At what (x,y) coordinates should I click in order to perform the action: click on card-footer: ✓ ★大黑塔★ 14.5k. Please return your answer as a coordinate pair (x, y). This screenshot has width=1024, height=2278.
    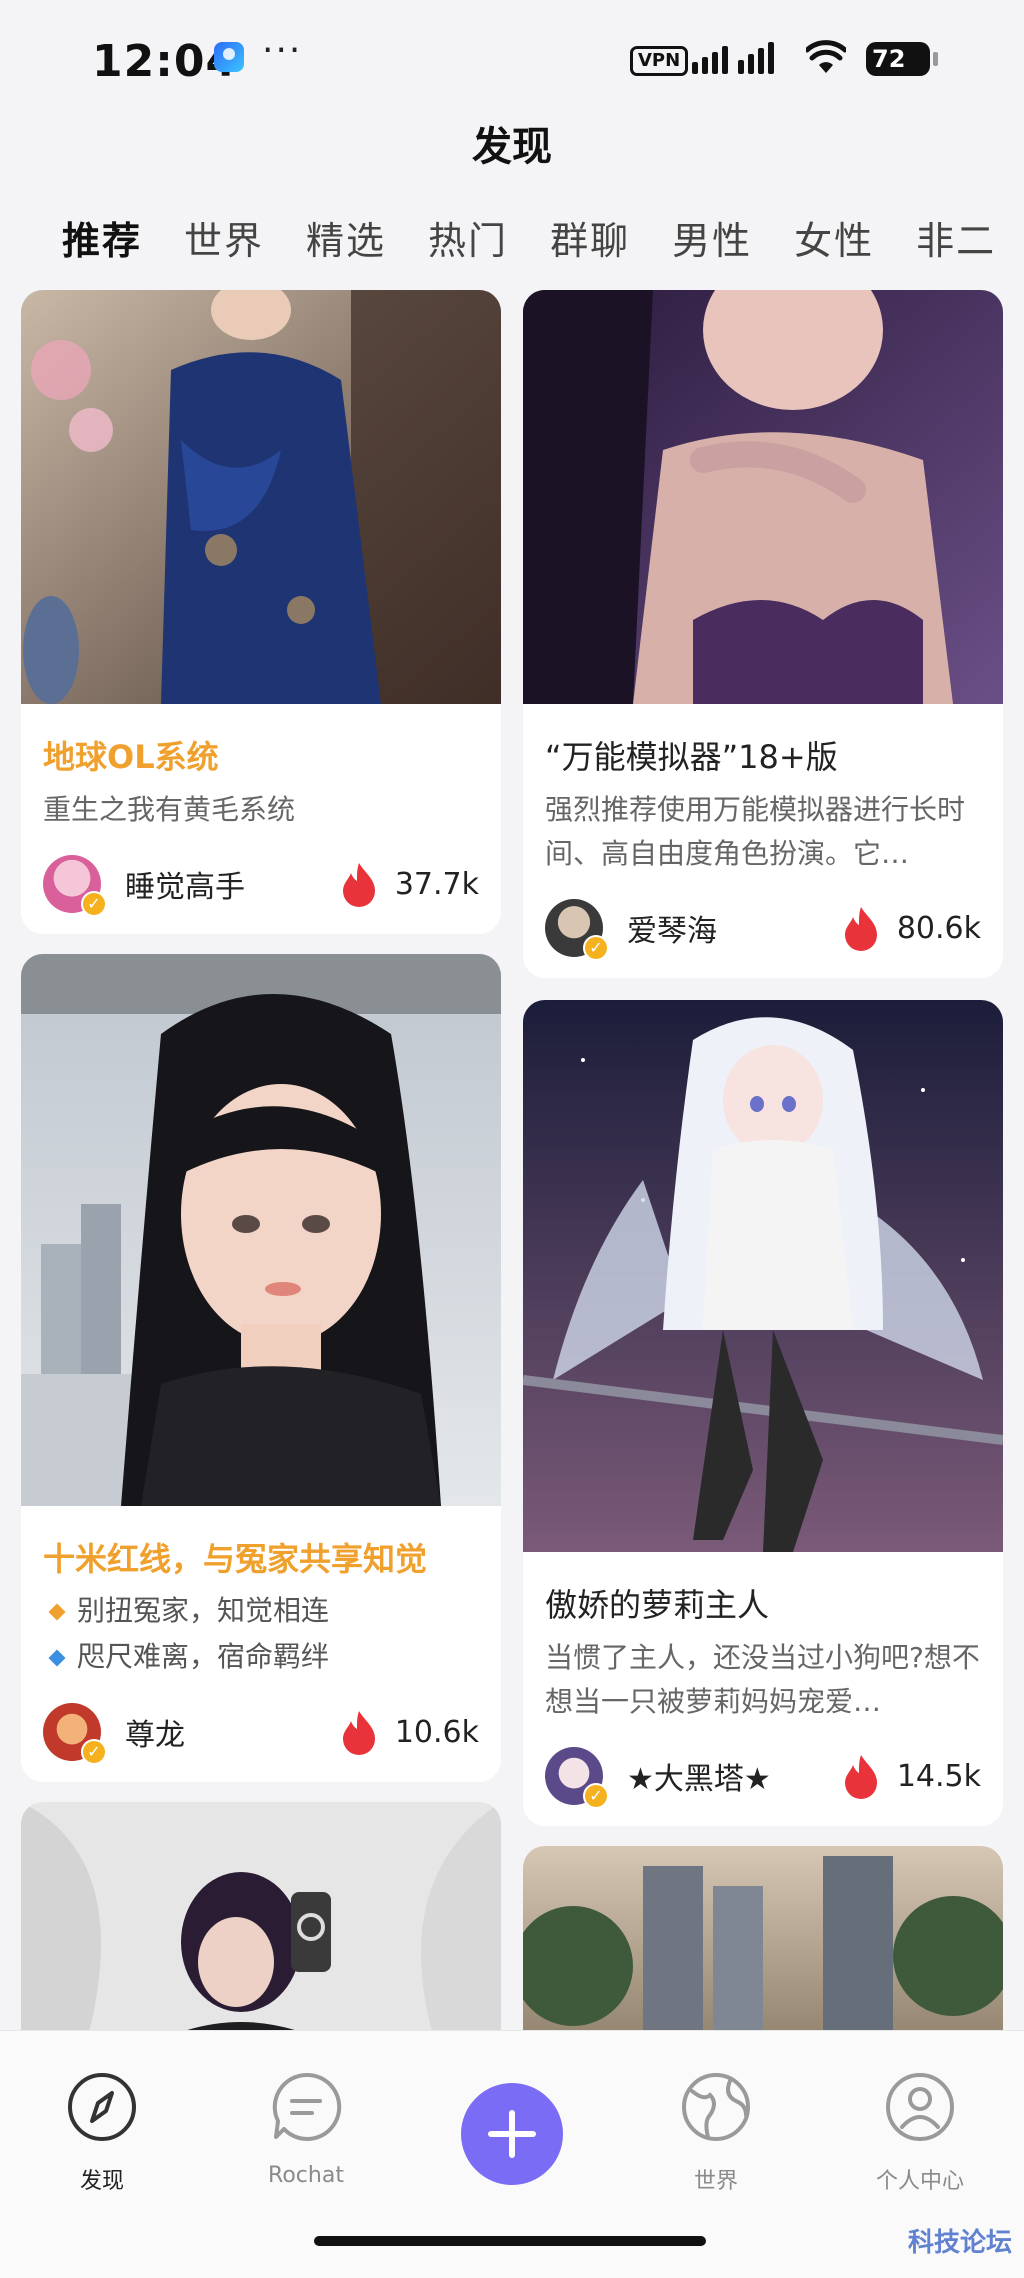
    Looking at the image, I should click on (763, 1777).